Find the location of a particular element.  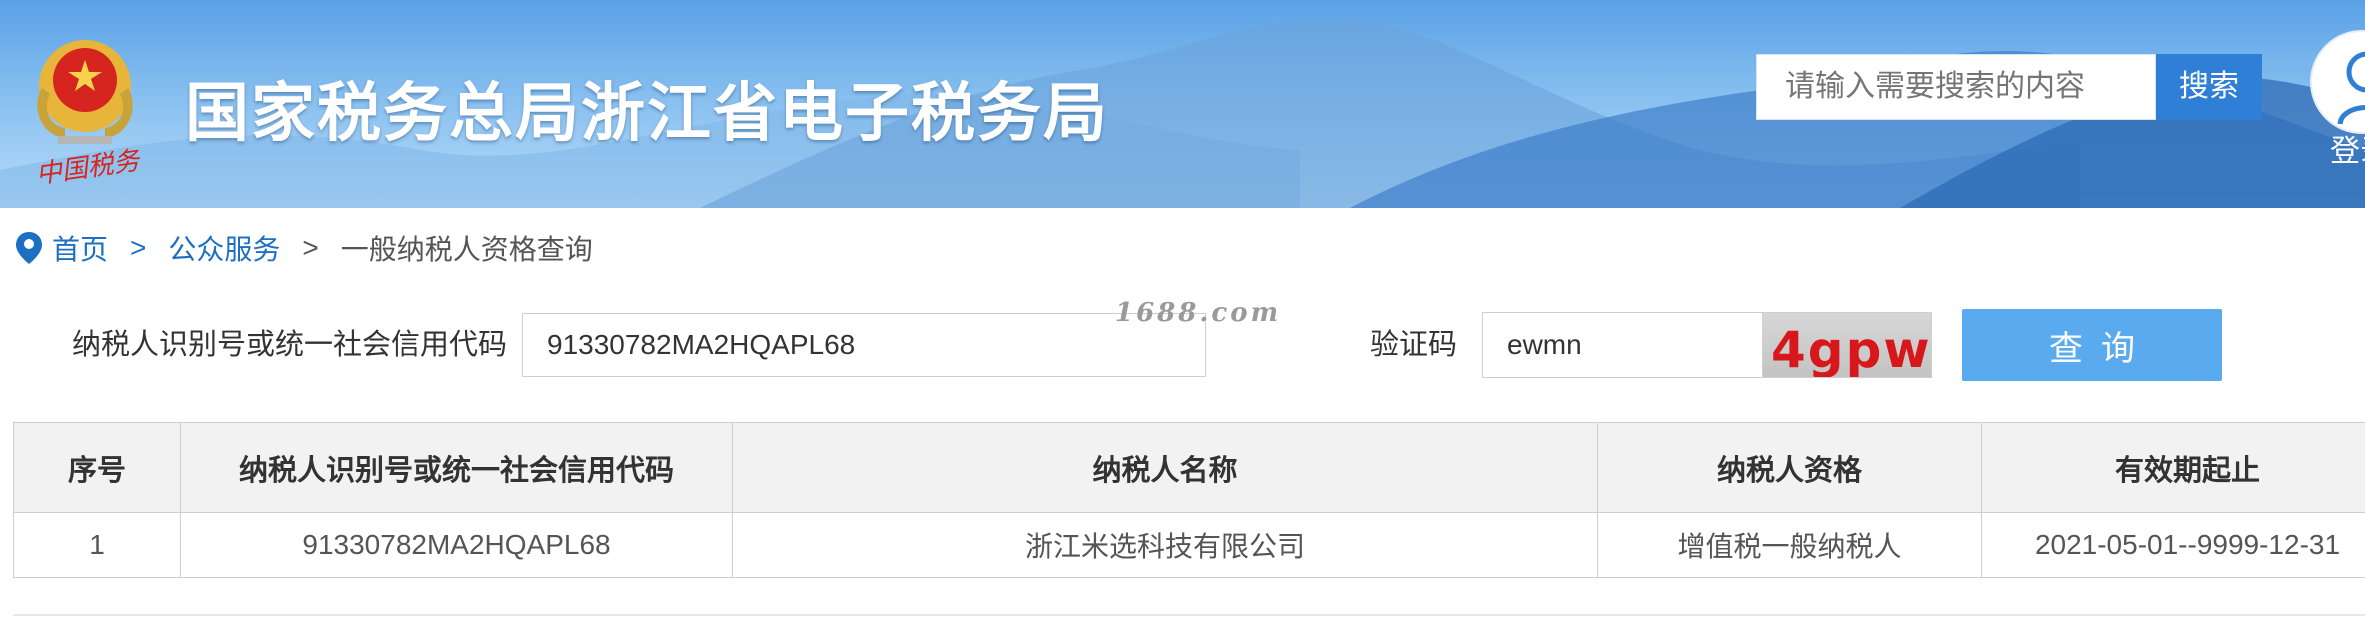

captcha-image: 4gpw is located at coordinates (1847, 345).